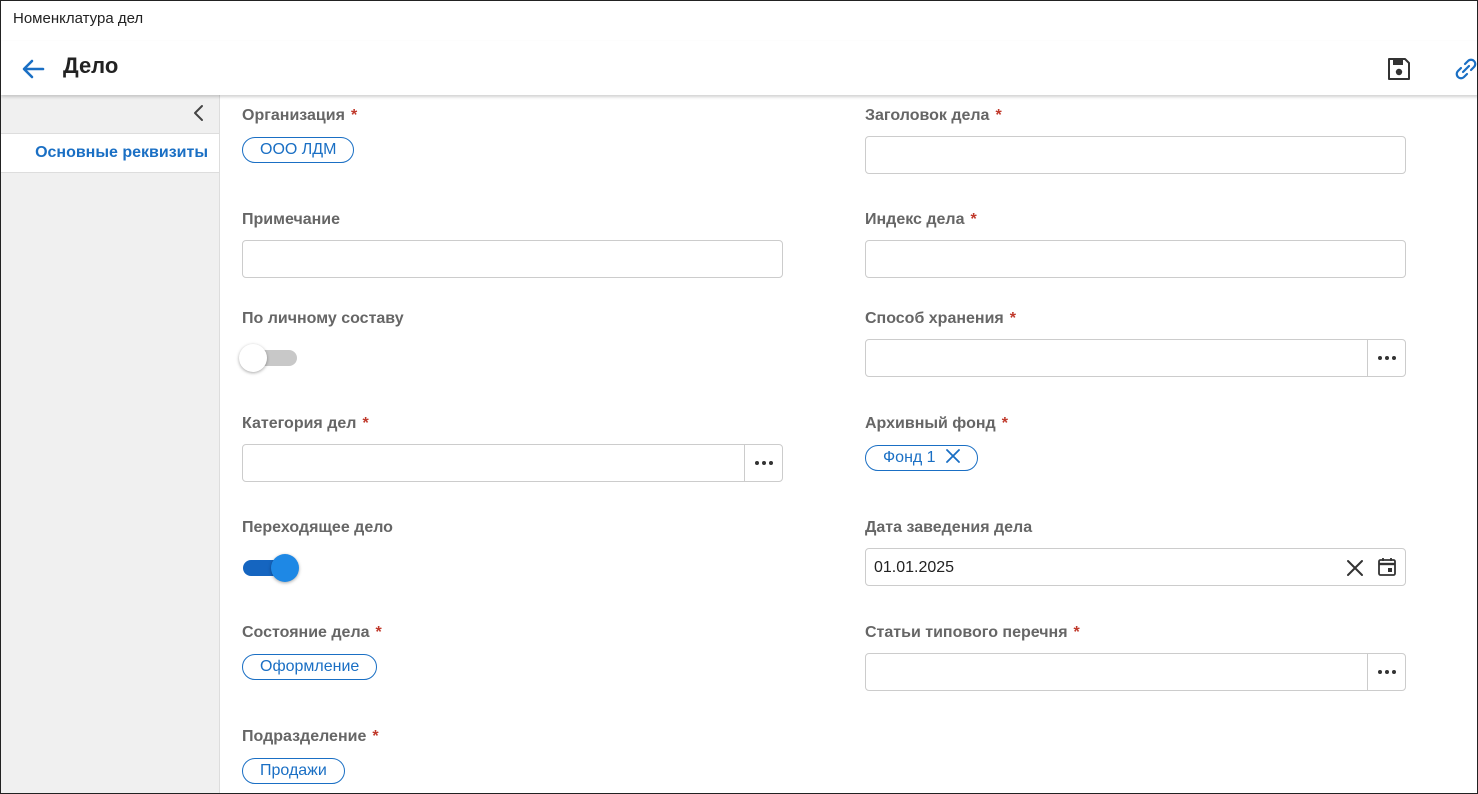  I want to click on case-title-label: Заголовок дела *, so click(933, 115).